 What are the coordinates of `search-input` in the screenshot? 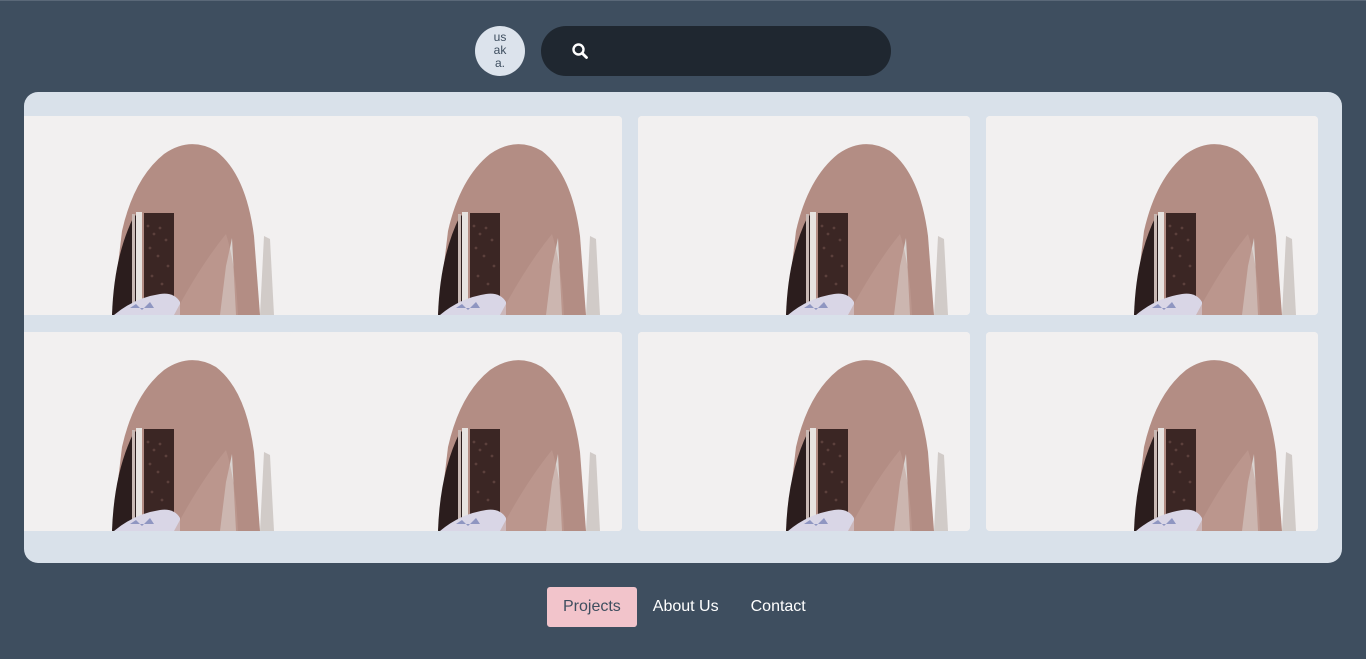 It's located at (745, 51).